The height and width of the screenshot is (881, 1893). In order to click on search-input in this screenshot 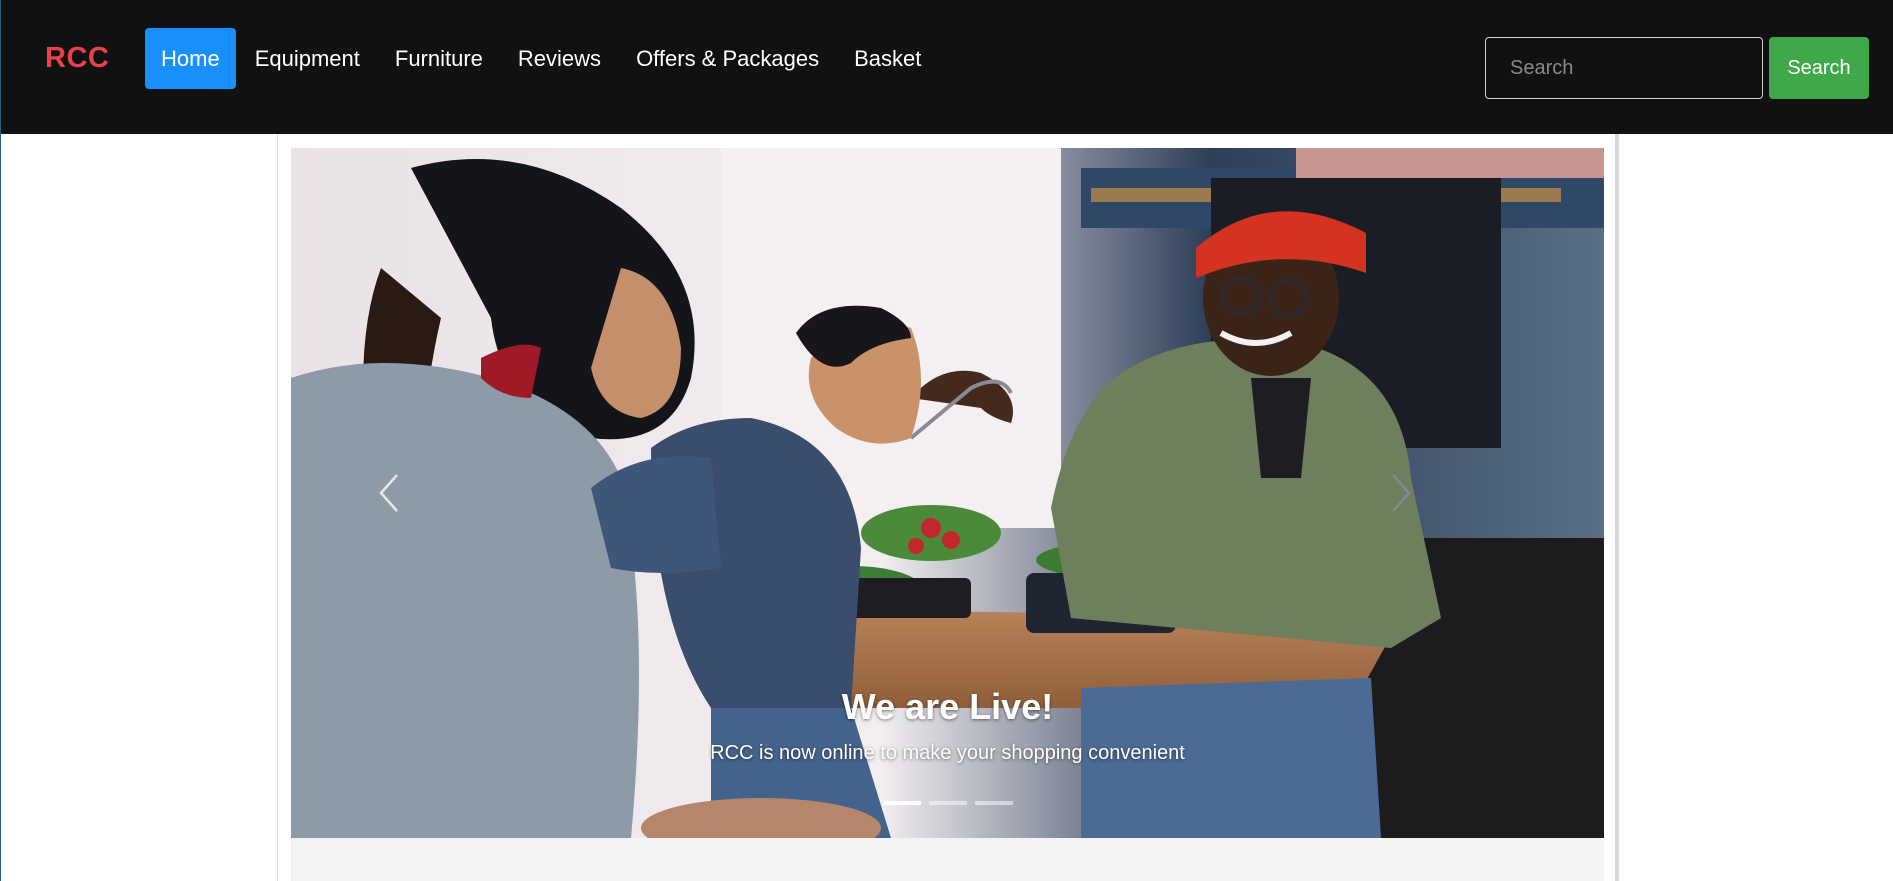, I will do `click(1624, 68)`.